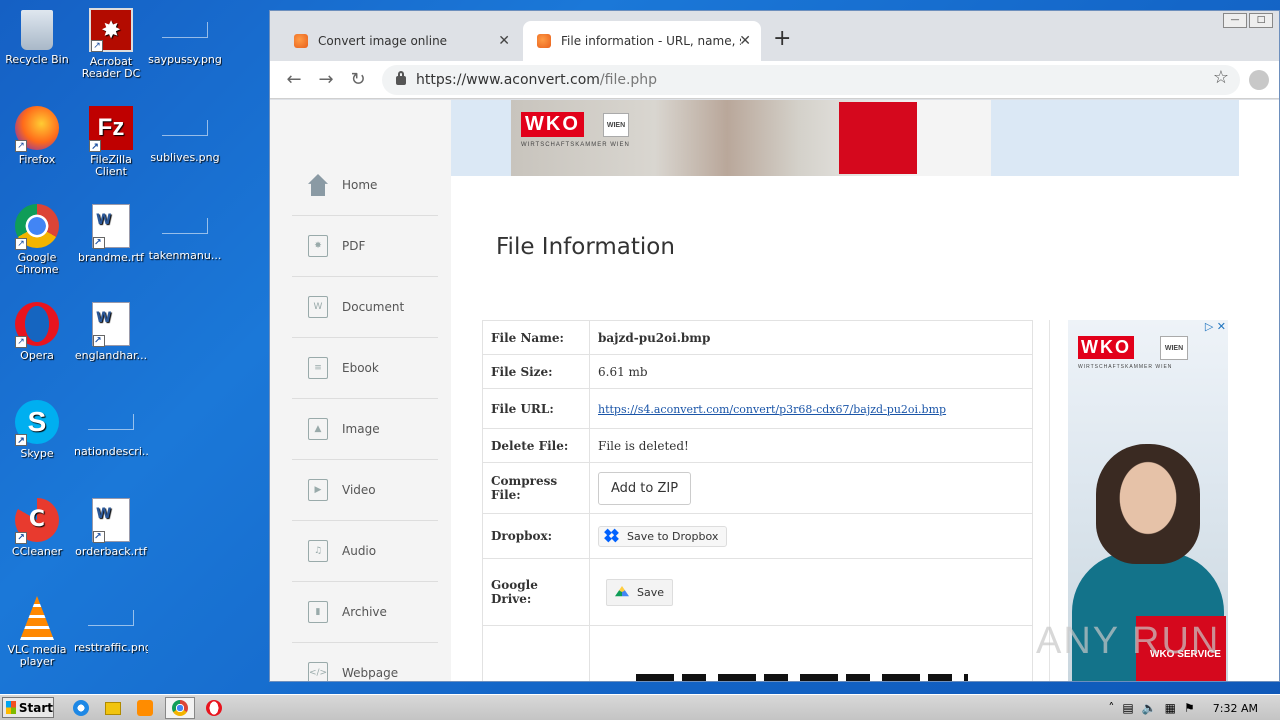  What do you see at coordinates (37, 332) in the screenshot?
I see `desktop-icon-opera: ↗ Opera` at bounding box center [37, 332].